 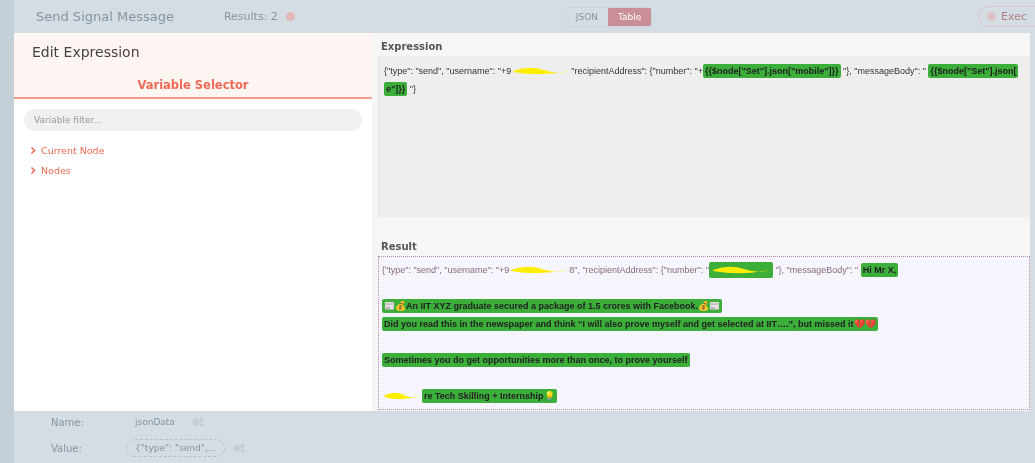 What do you see at coordinates (630, 324) in the screenshot?
I see `expression-chip: Did you read this in the newspaper and think “I will also prove myself and get selected at IIT….”, but missed it💔💔` at bounding box center [630, 324].